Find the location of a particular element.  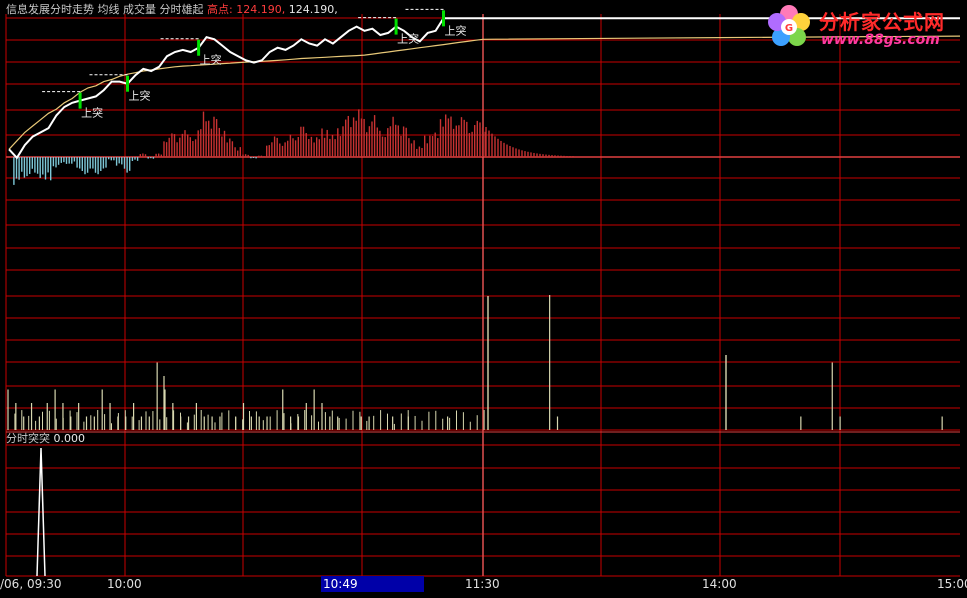

svg-text: G is located at coordinates (789, 28).